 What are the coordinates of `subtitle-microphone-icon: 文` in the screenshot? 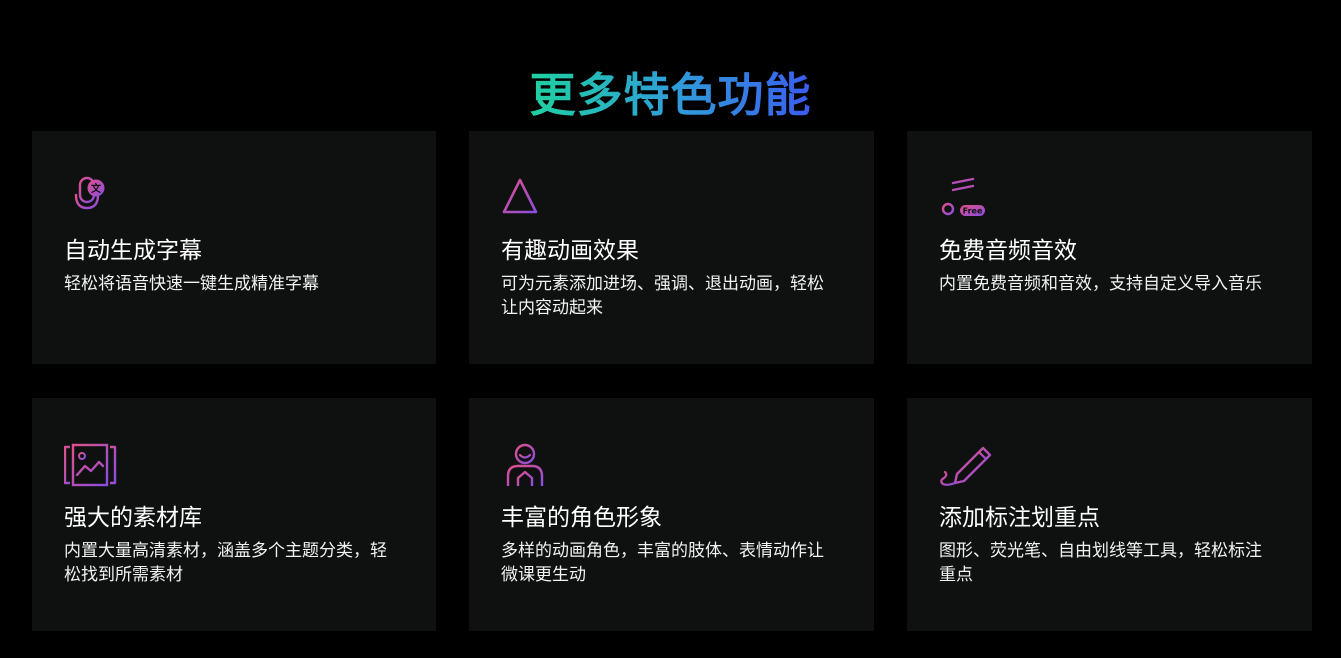 It's located at (89, 196).